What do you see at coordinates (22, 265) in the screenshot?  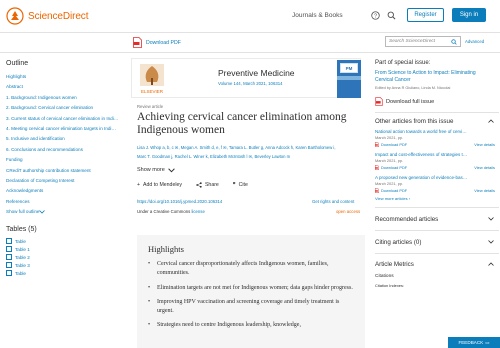 I see `table-link-label: Table 3` at bounding box center [22, 265].